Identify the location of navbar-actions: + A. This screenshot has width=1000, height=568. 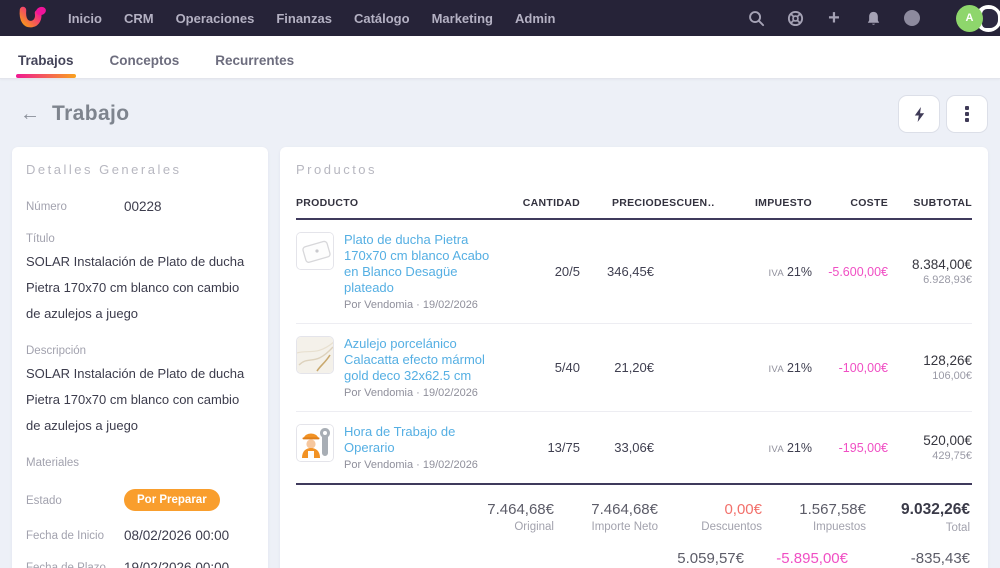
(873, 18).